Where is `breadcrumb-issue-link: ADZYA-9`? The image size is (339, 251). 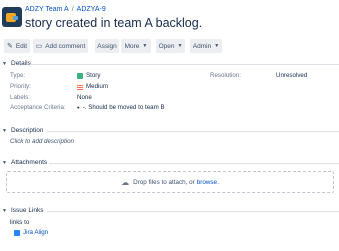 breadcrumb-issue-link: ADZYA-9 is located at coordinates (91, 9).